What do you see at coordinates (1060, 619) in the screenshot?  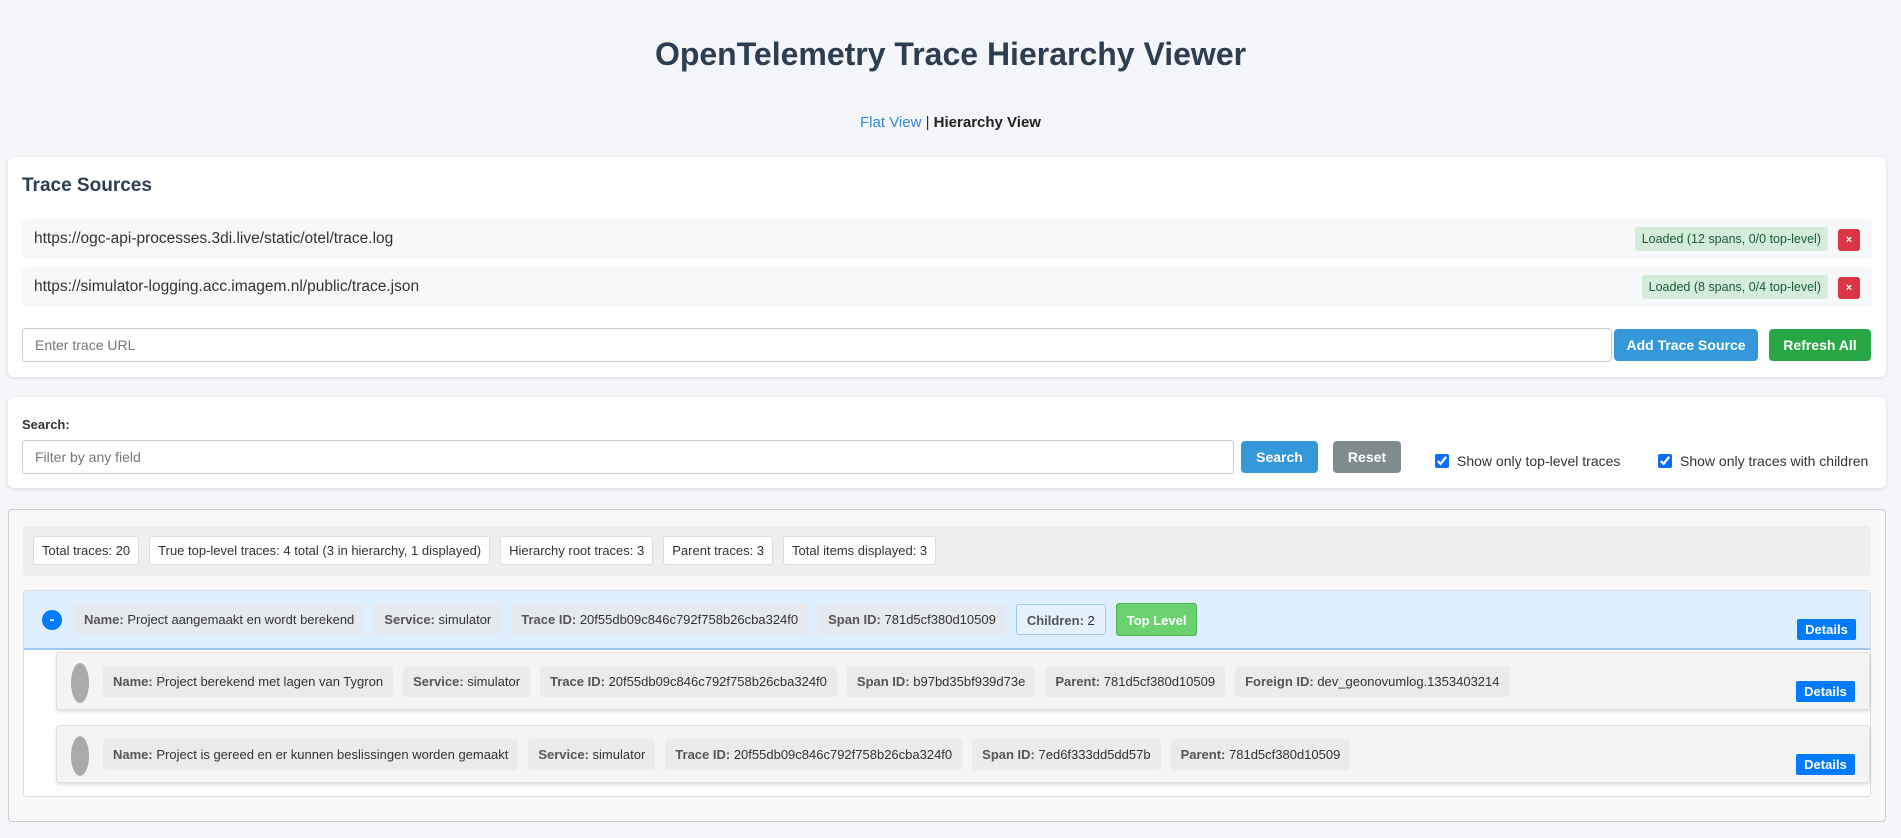 I see `children-count: Children: 2` at bounding box center [1060, 619].